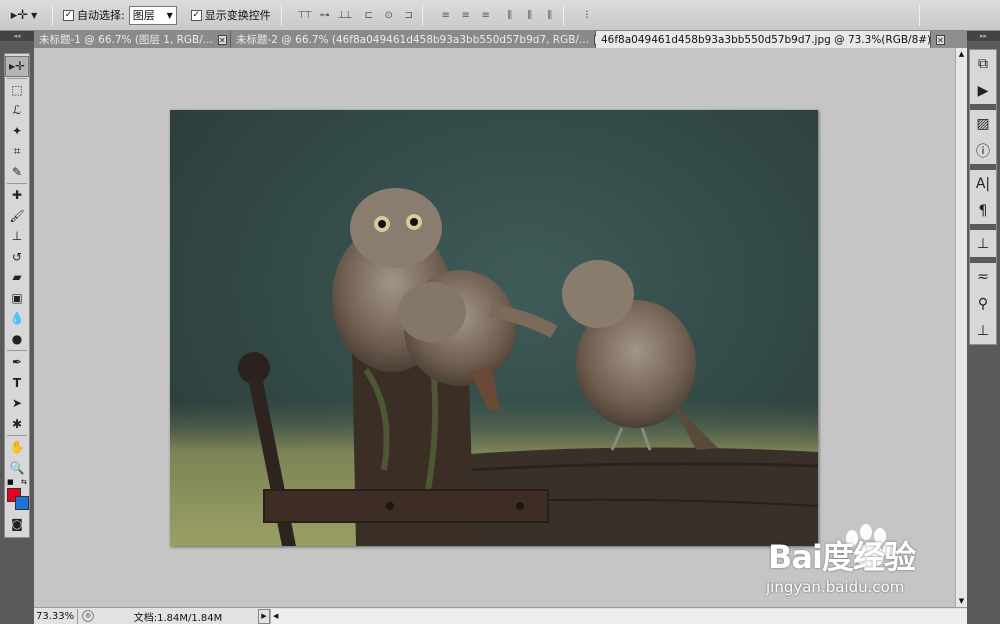 This screenshot has height=624, width=1000. I want to click on zoom-value: 73.33%, so click(55, 616).